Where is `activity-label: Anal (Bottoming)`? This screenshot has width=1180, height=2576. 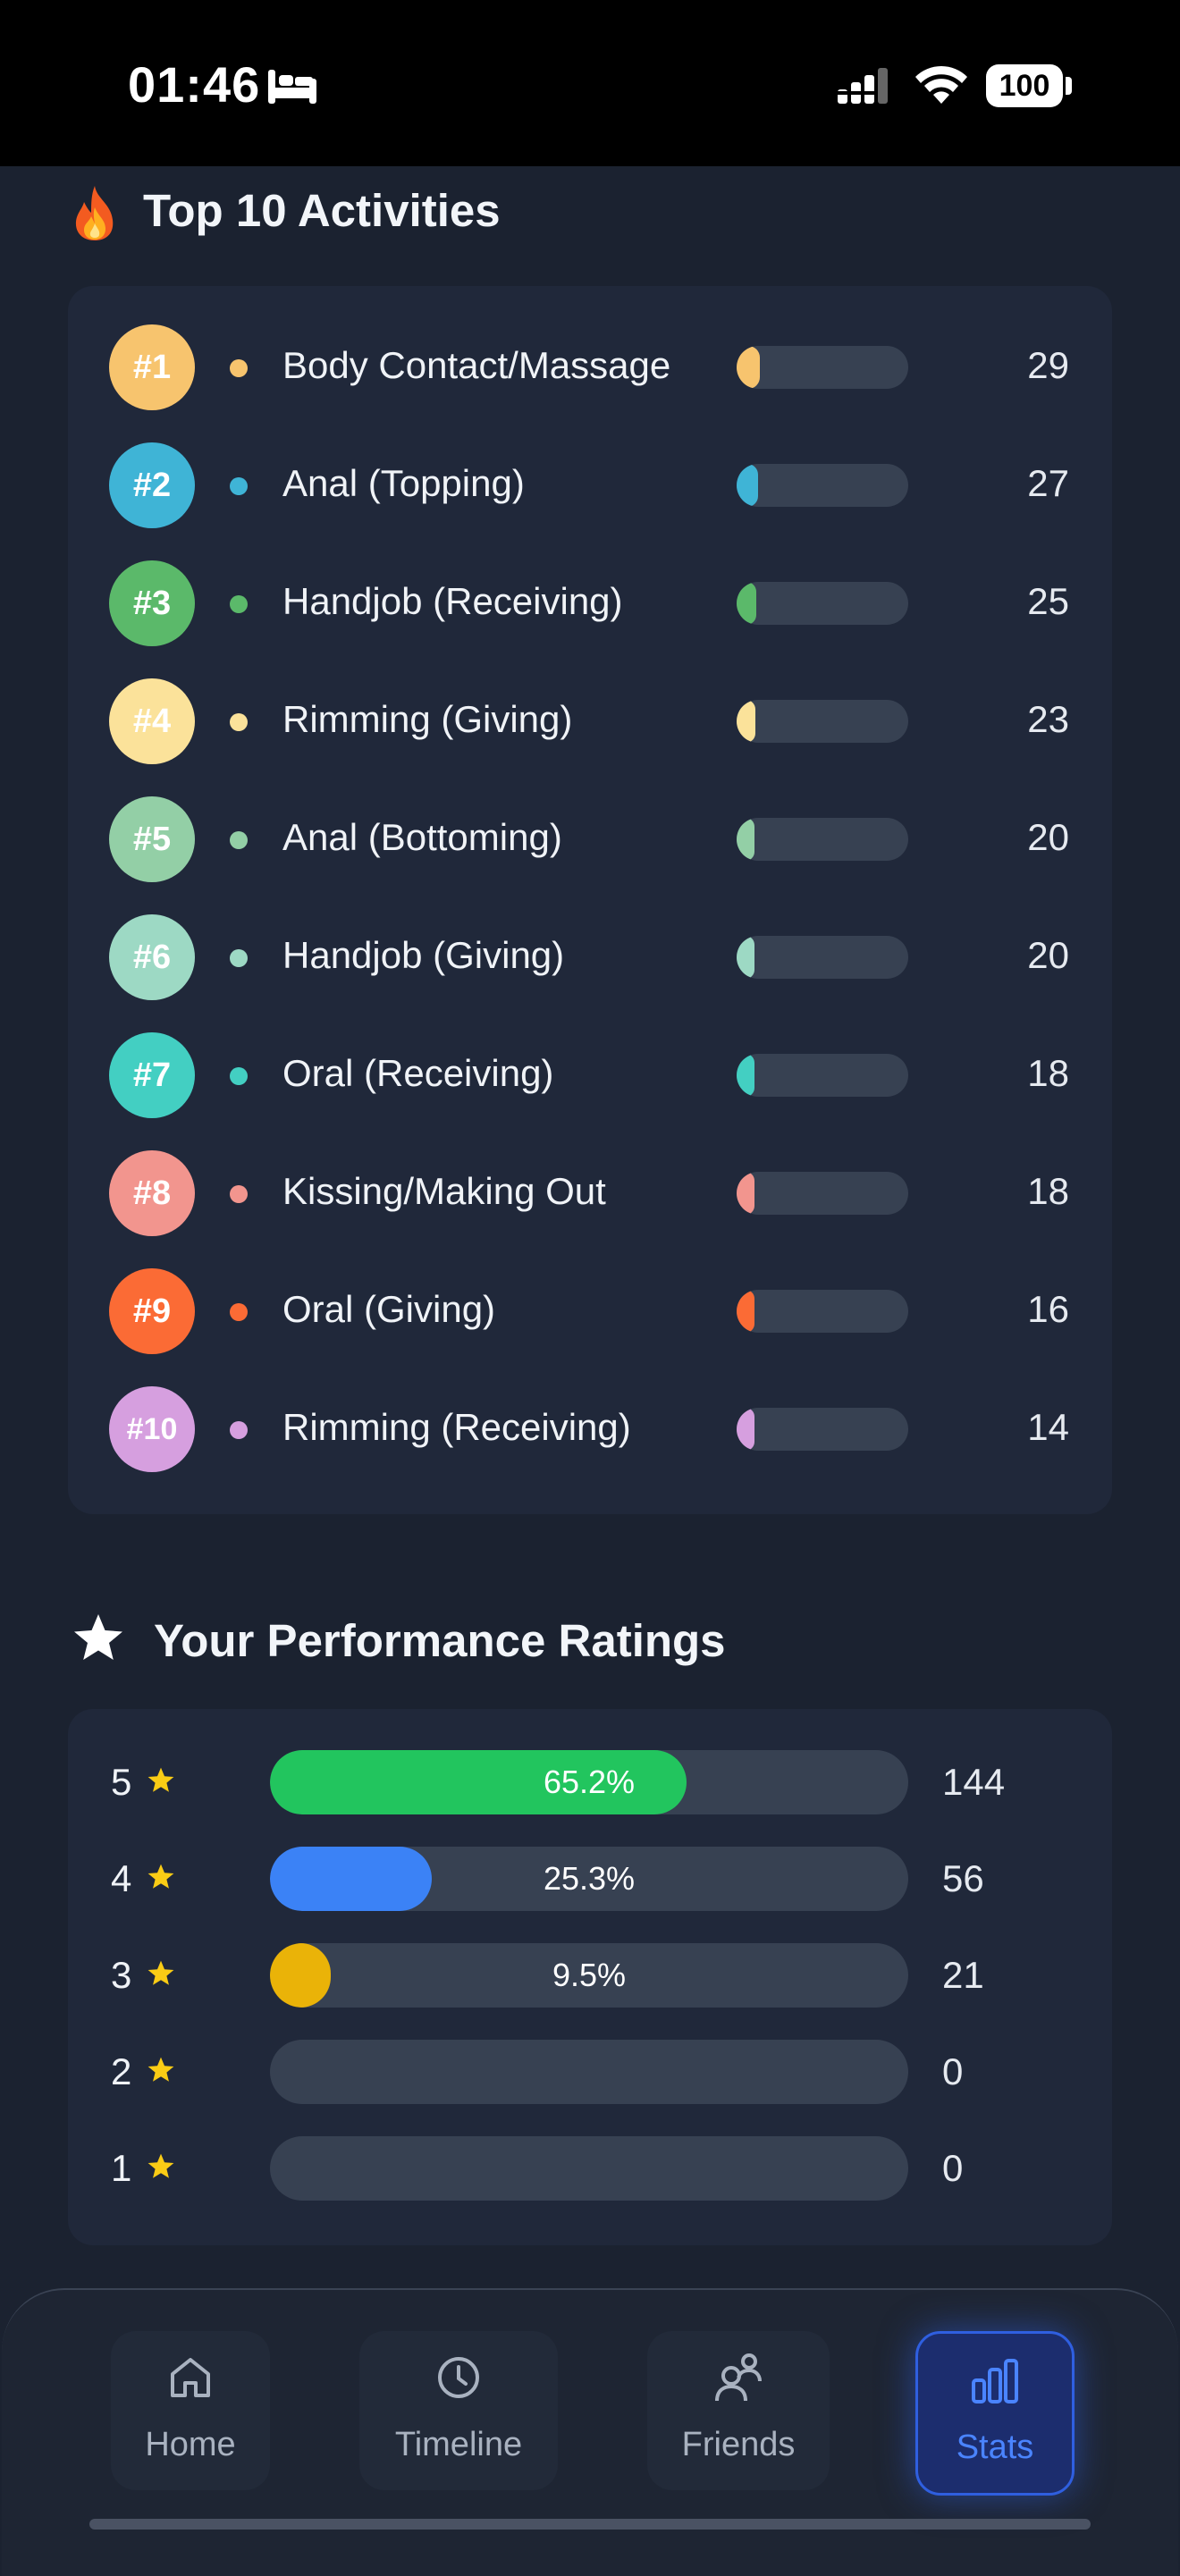
activity-label: Anal (Bottoming) is located at coordinates (422, 837).